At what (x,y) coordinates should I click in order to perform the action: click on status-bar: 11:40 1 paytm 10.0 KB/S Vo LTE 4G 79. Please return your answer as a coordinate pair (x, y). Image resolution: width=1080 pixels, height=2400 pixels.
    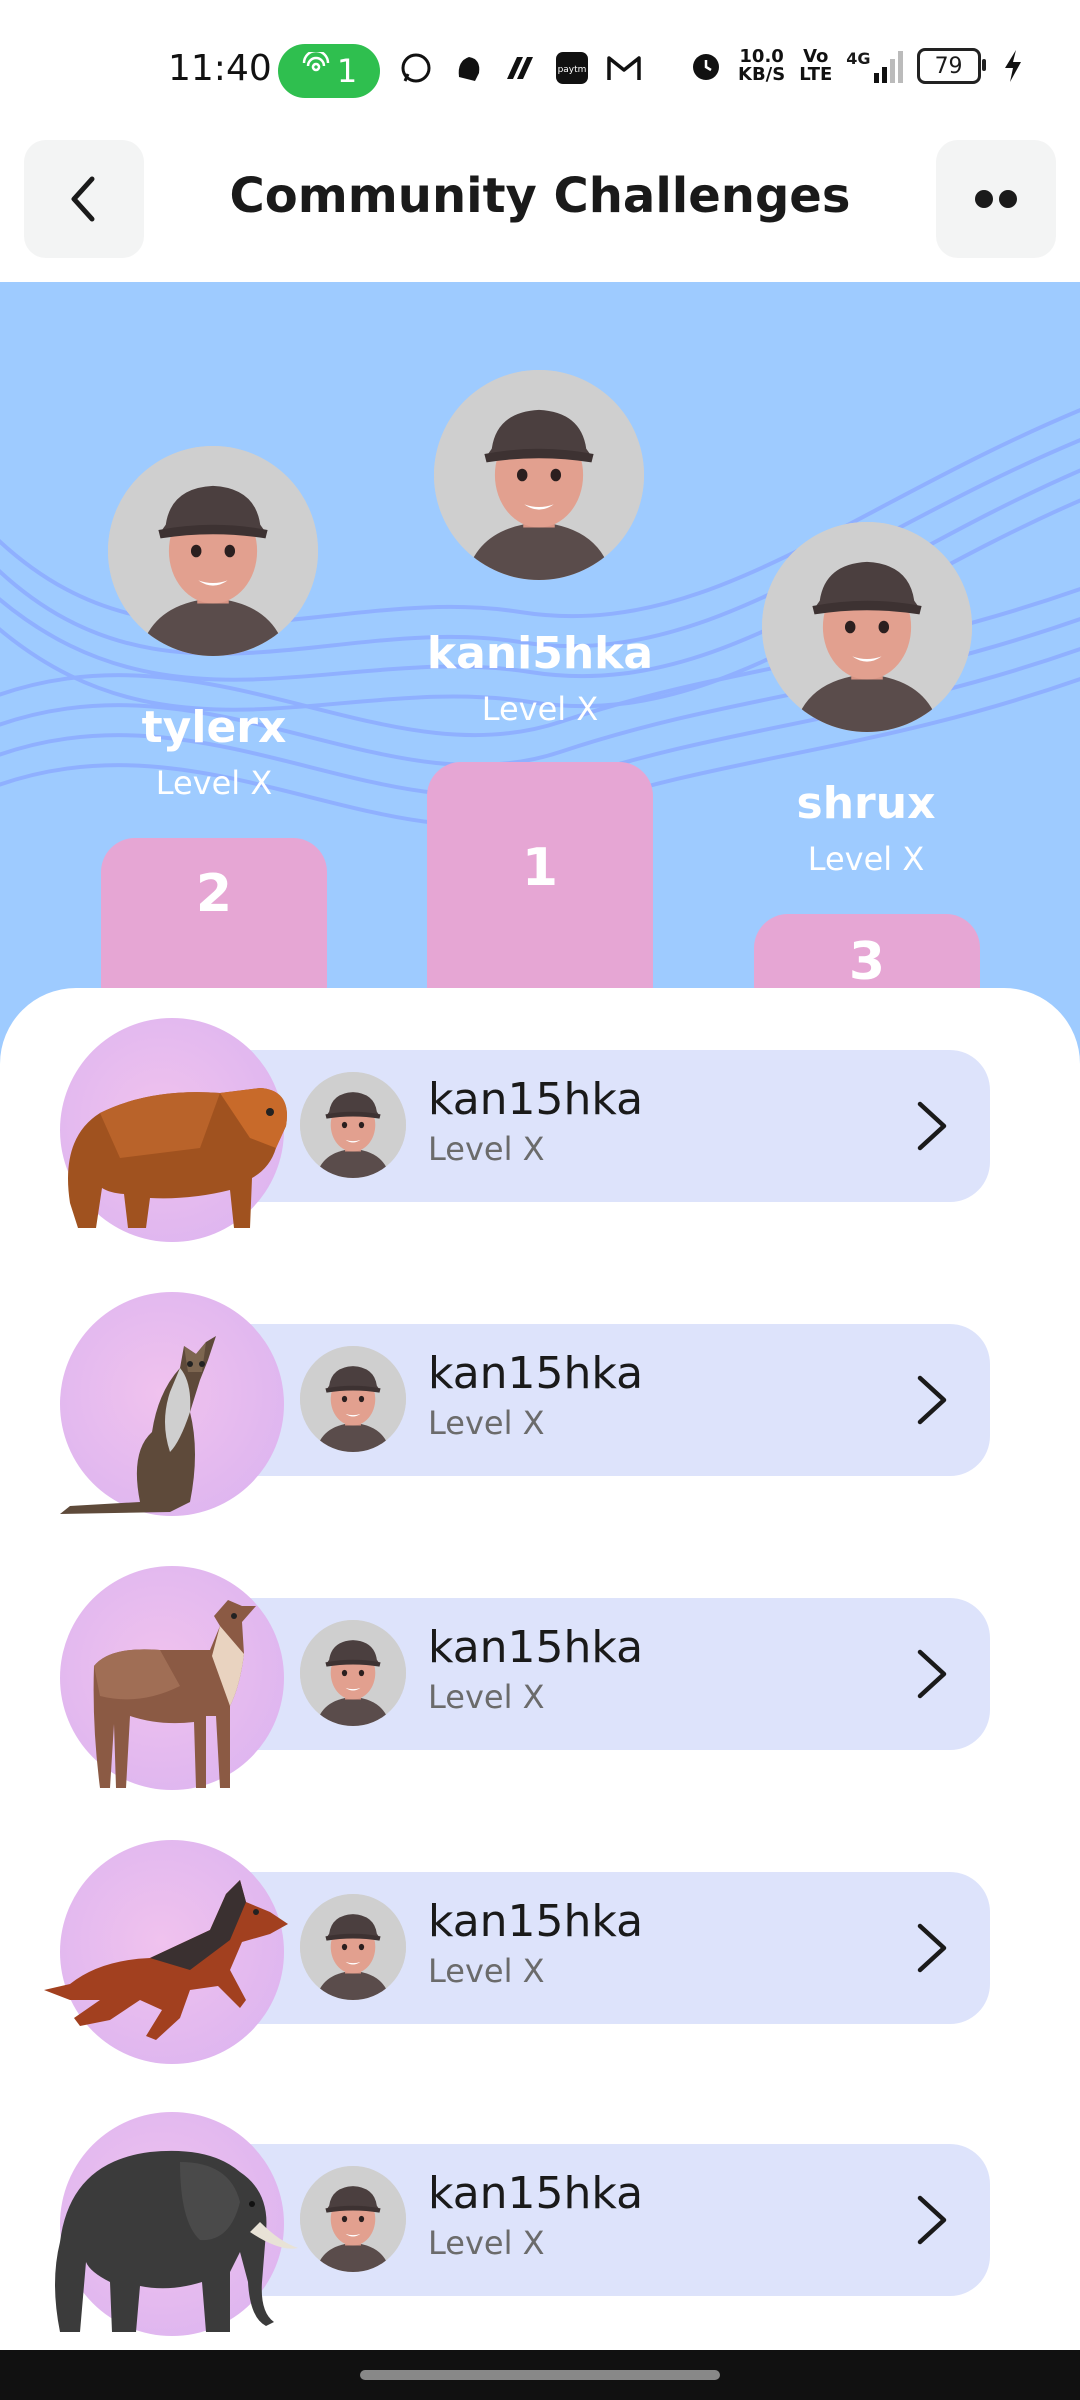
    Looking at the image, I should click on (540, 70).